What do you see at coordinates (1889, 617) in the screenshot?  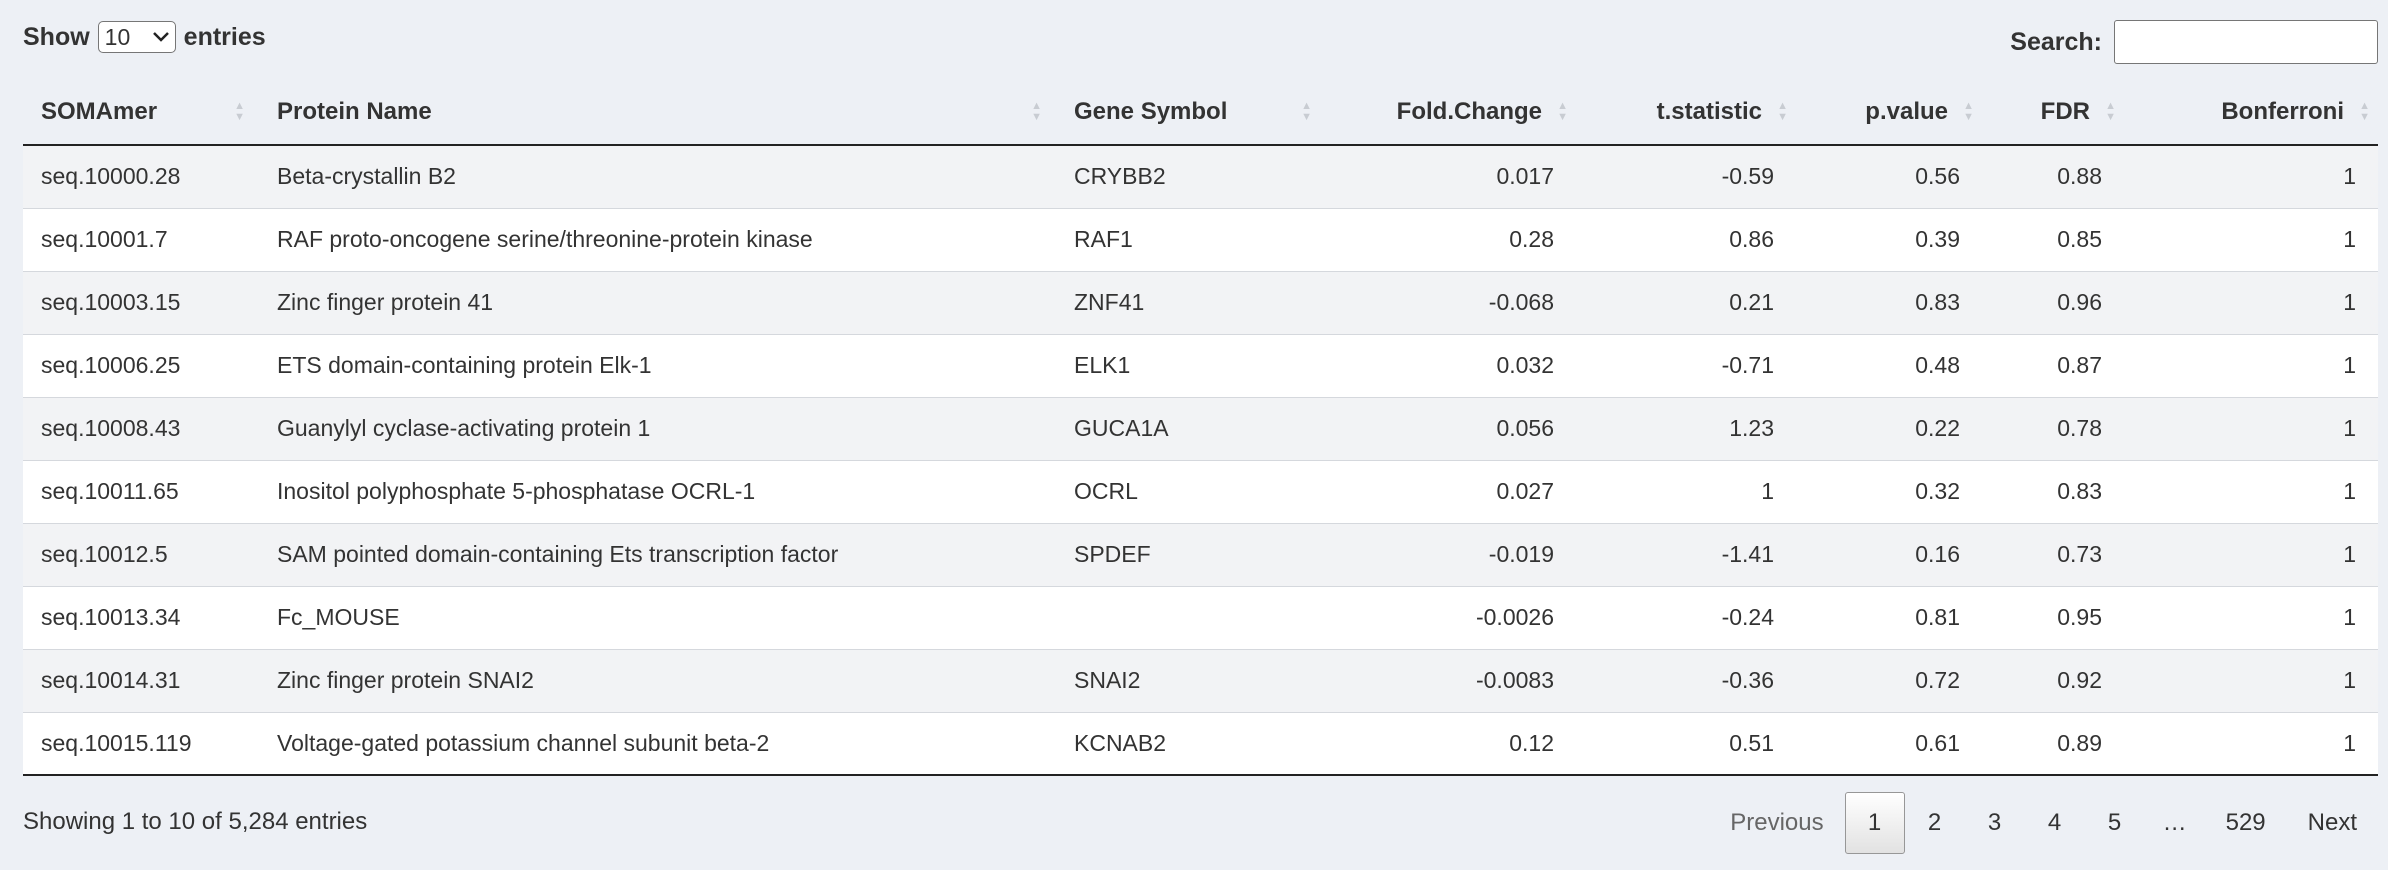 I see `cell-p-value: 0.81` at bounding box center [1889, 617].